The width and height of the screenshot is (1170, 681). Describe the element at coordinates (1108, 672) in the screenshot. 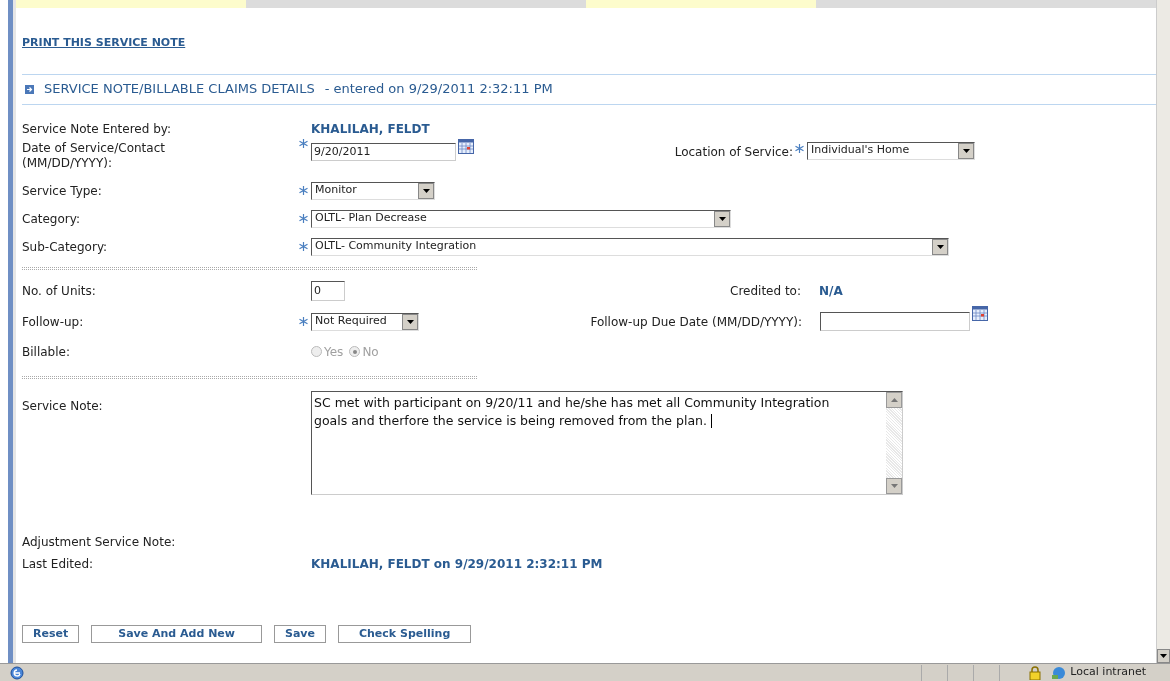

I see `zone-label: Local intranet` at that location.